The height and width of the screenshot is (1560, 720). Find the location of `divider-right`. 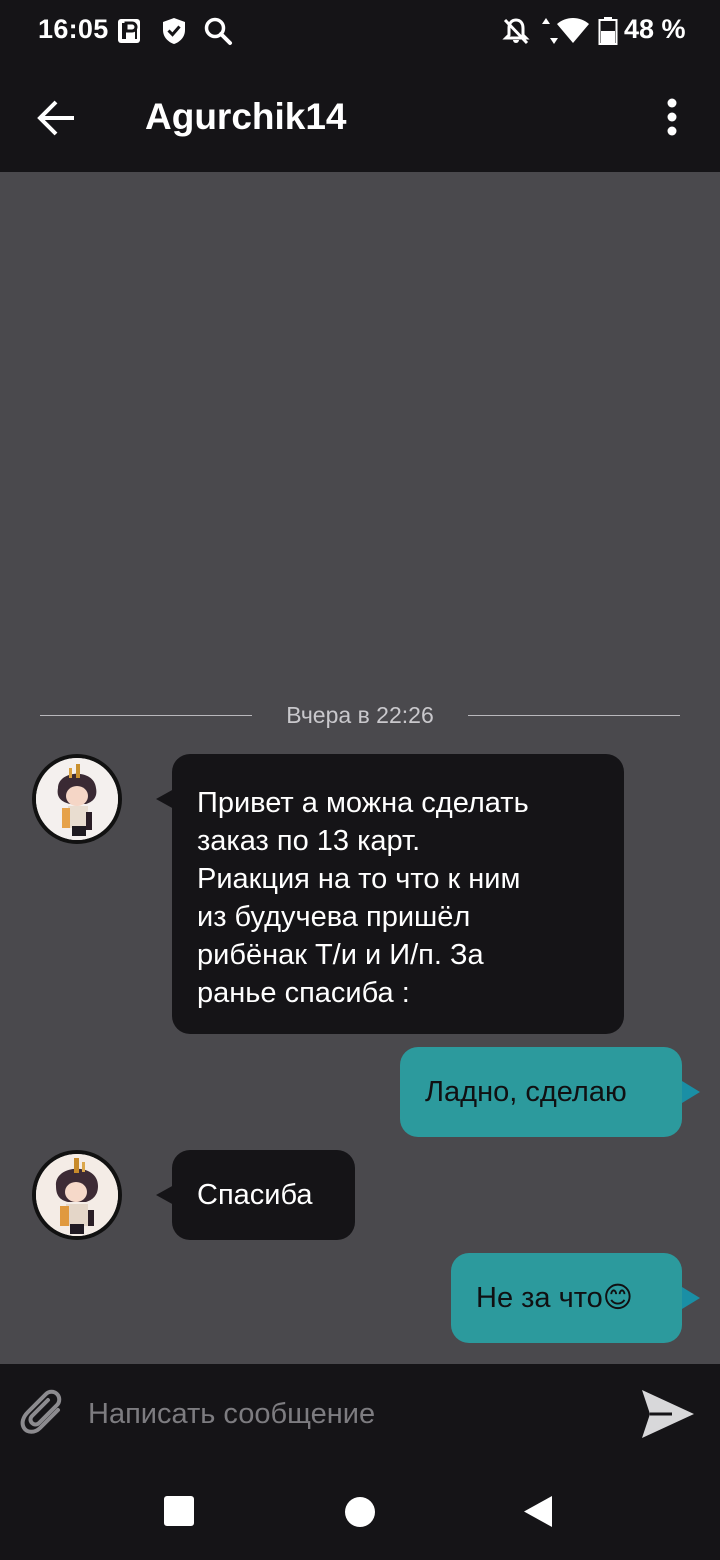

divider-right is located at coordinates (574, 715).